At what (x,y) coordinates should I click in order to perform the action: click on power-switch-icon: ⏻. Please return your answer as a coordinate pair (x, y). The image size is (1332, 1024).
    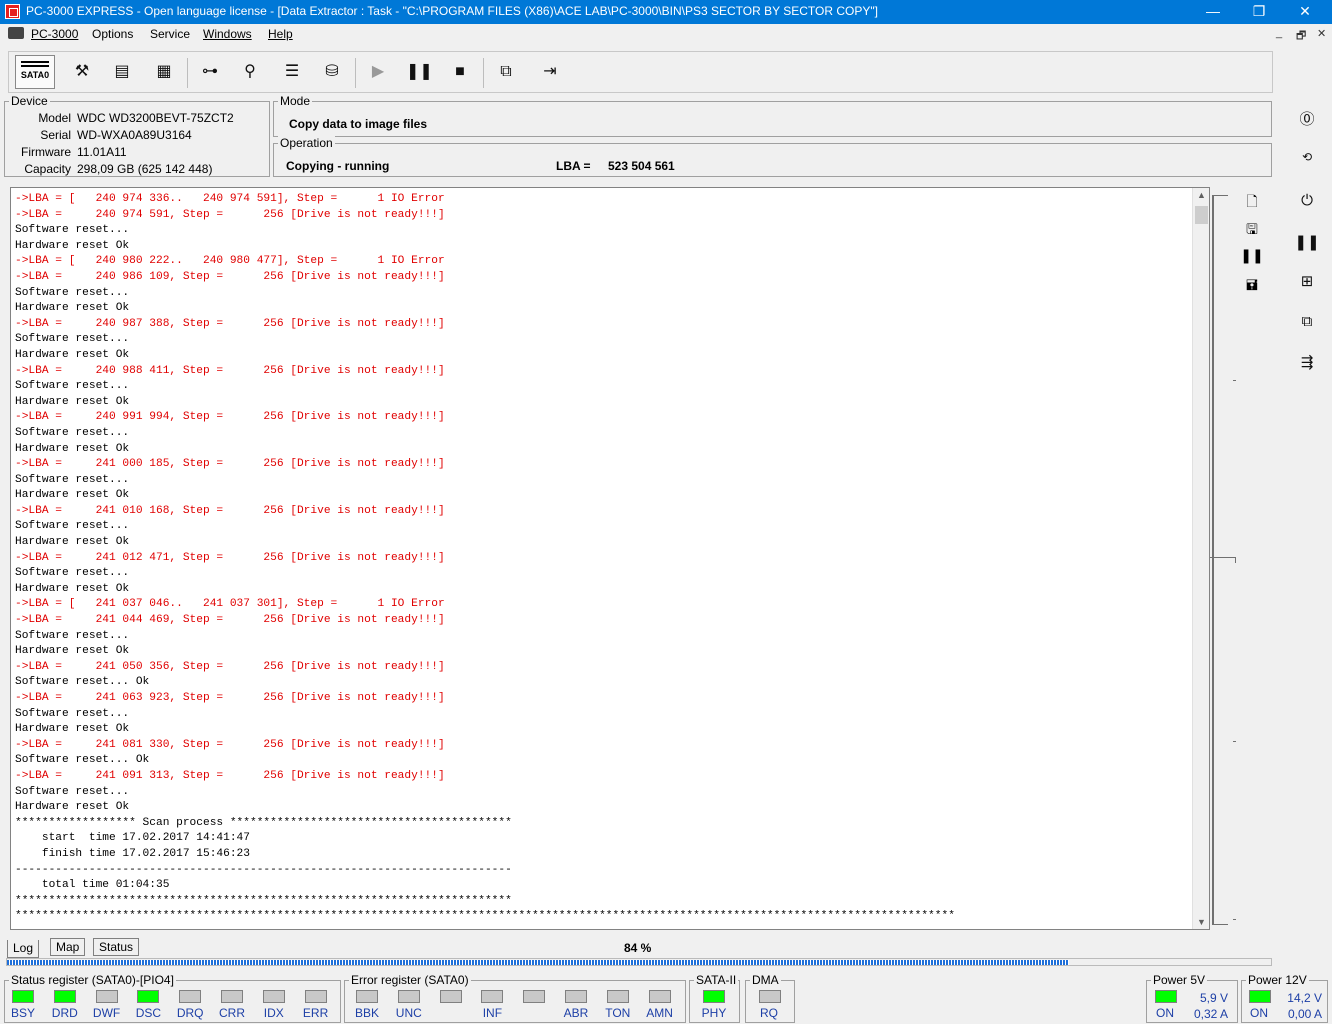
    Looking at the image, I should click on (1307, 205).